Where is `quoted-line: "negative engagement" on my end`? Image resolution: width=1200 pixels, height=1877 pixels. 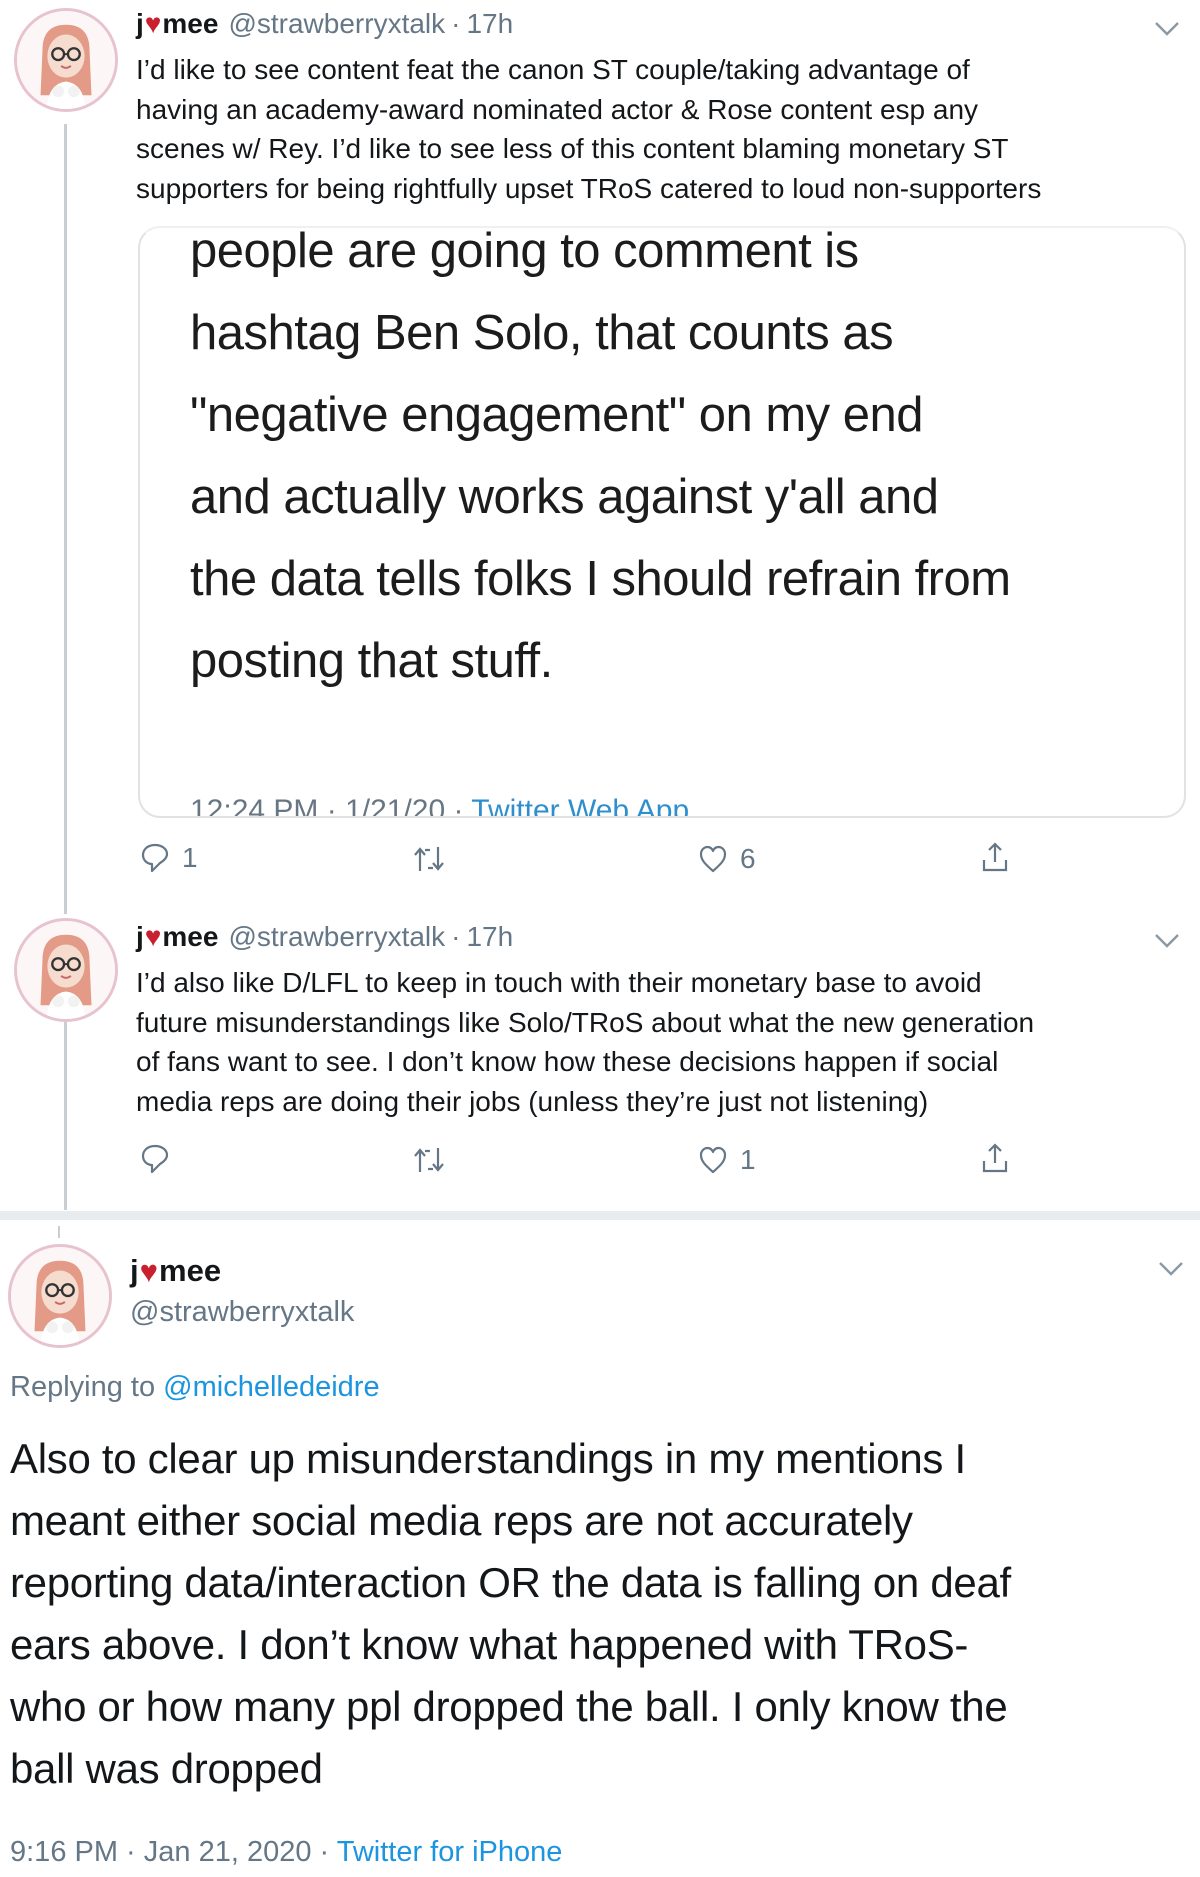
quoted-line: "negative engagement" on my end is located at coordinates (557, 415).